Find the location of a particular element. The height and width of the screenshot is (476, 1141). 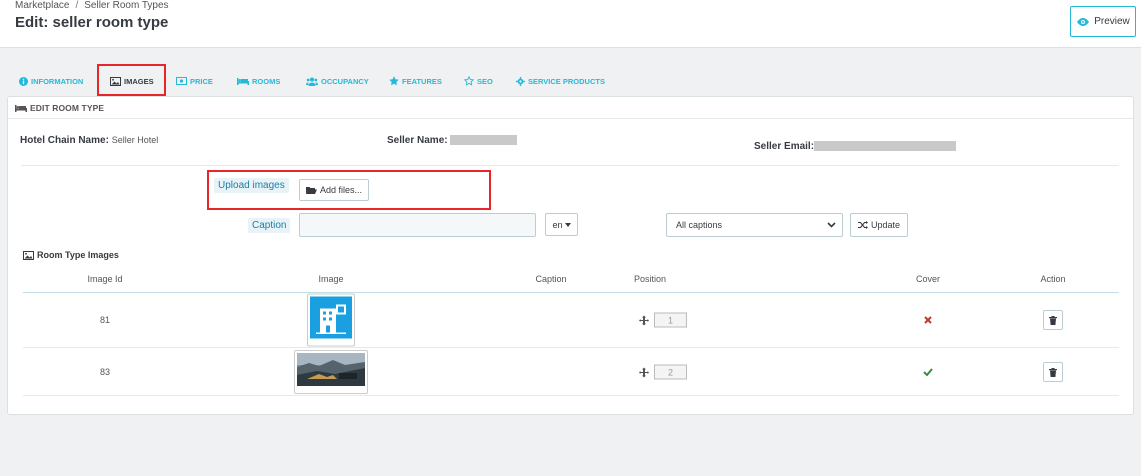

tab-service-products: Service Products is located at coordinates (560, 81).